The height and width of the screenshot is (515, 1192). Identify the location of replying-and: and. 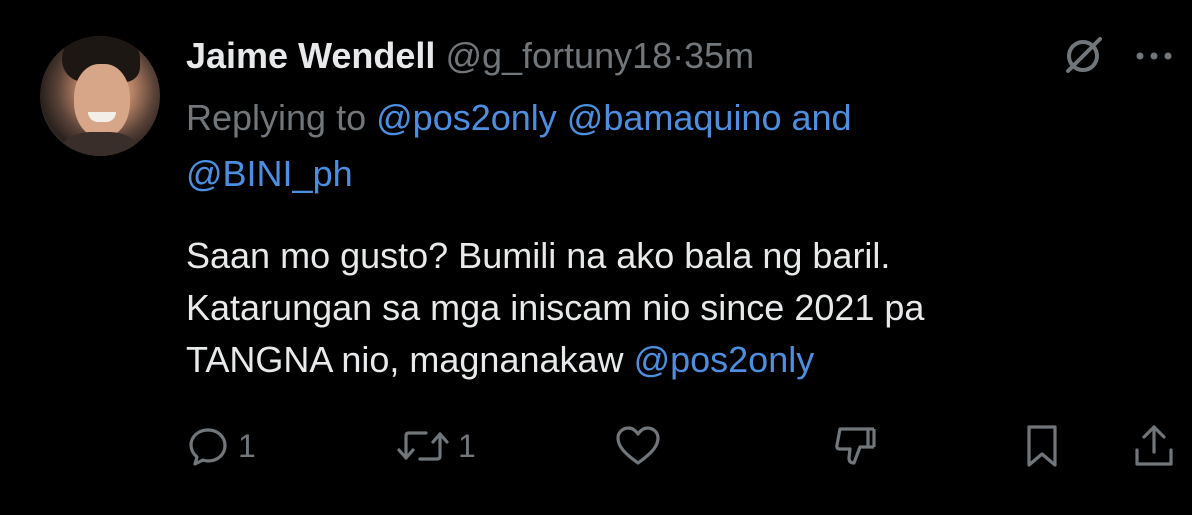
(822, 117).